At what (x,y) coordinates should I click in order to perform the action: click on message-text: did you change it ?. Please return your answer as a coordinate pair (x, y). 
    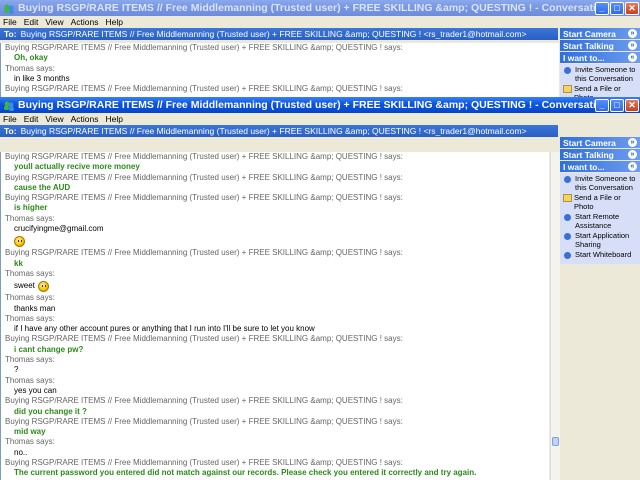
    Looking at the image, I should click on (277, 412).